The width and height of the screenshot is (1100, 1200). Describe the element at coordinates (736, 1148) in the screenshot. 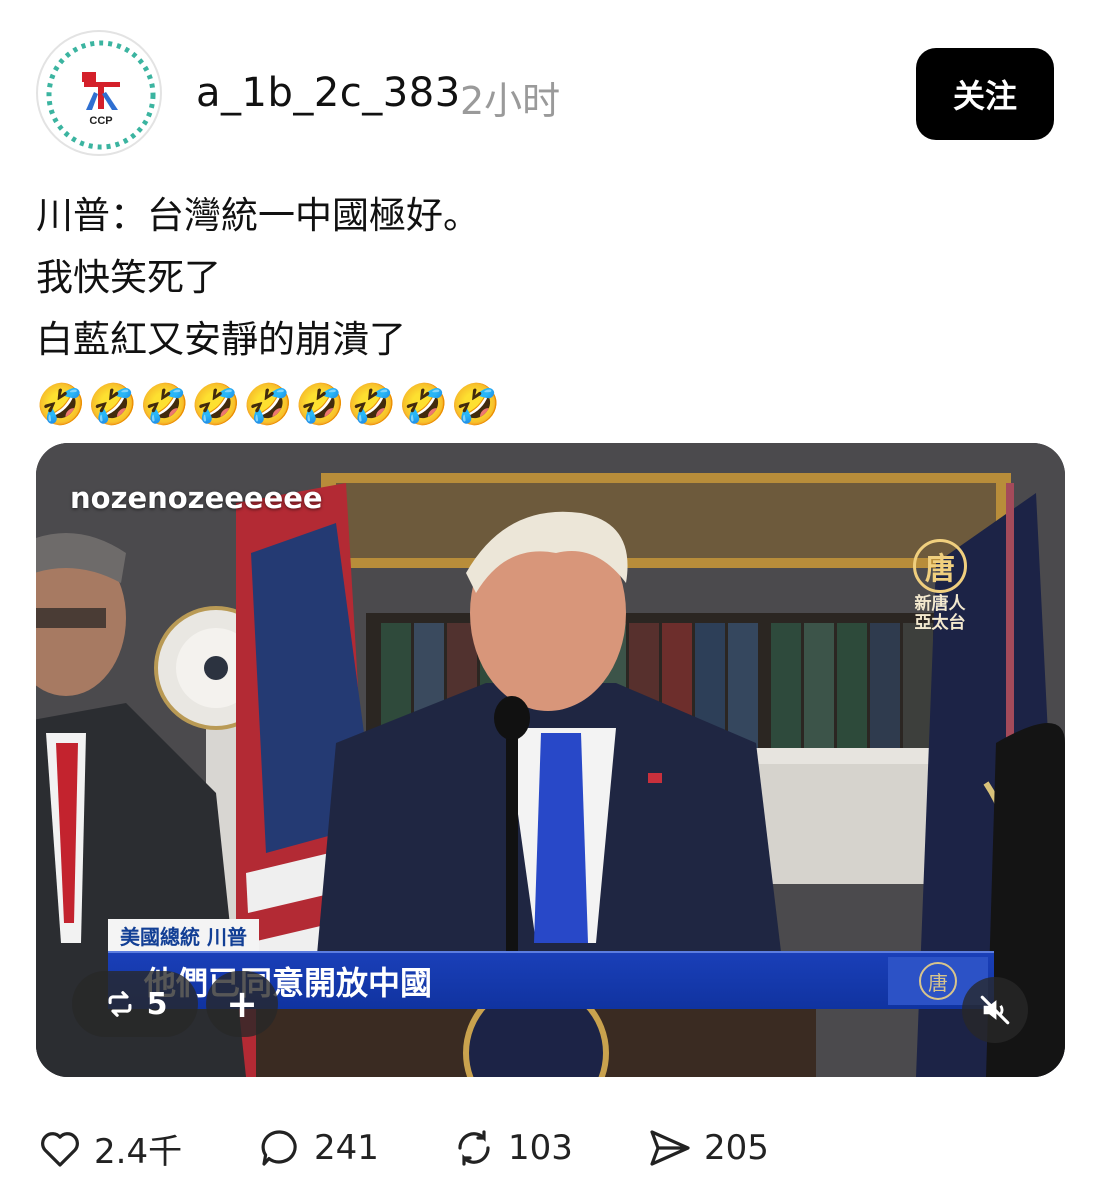

I see `share-count: 205` at that location.